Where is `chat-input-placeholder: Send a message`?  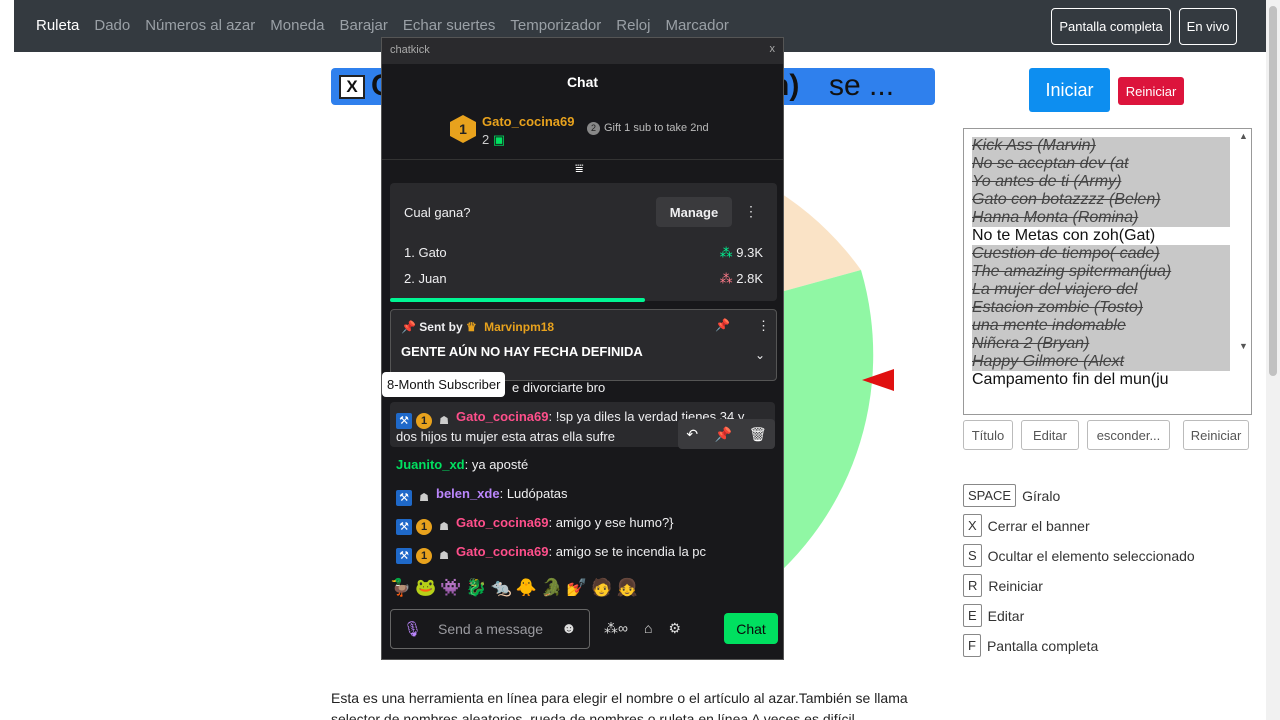
chat-input-placeholder: Send a message is located at coordinates (490, 629).